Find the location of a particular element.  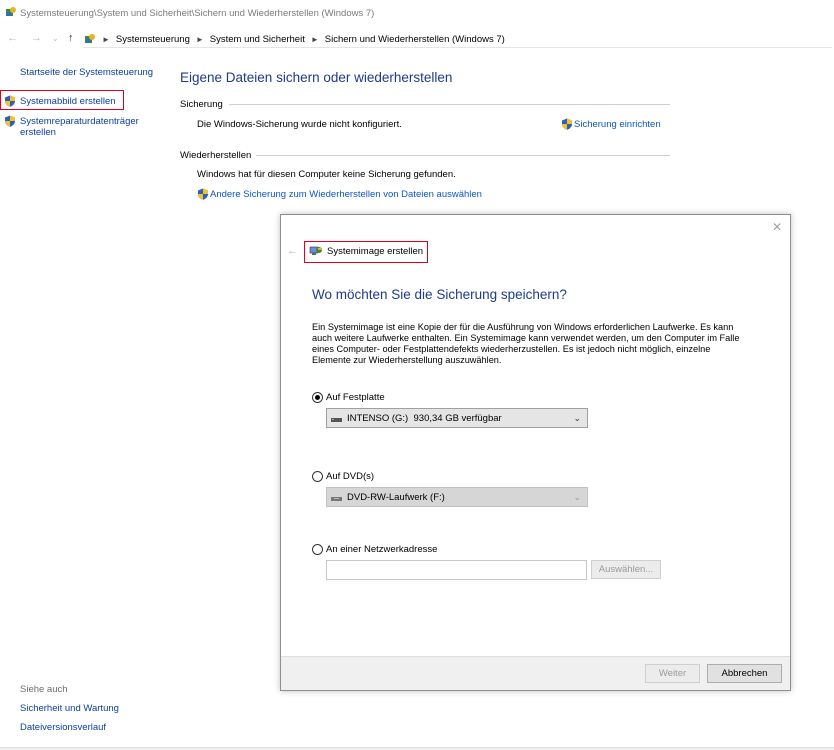

radio-label: An einer Netzwerkadresse is located at coordinates (382, 549).